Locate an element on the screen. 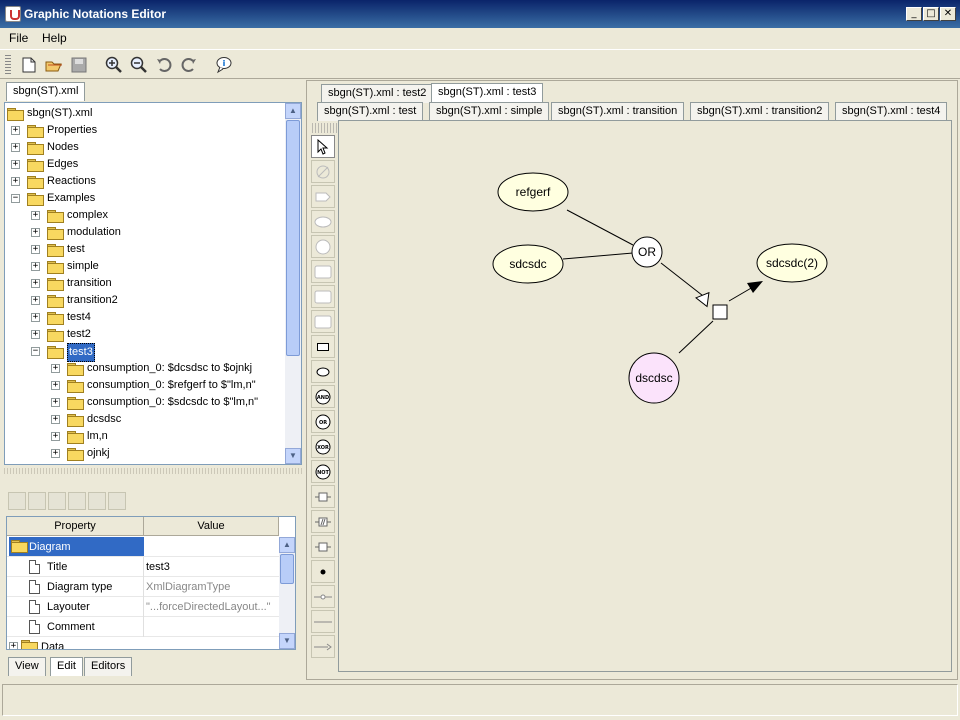  menu-file: File is located at coordinates (18, 38).